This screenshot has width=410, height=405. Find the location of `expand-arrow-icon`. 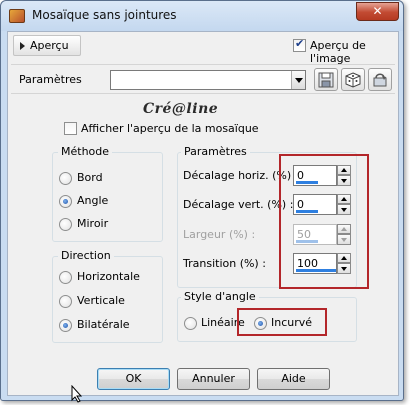

expand-arrow-icon is located at coordinates (22, 46).